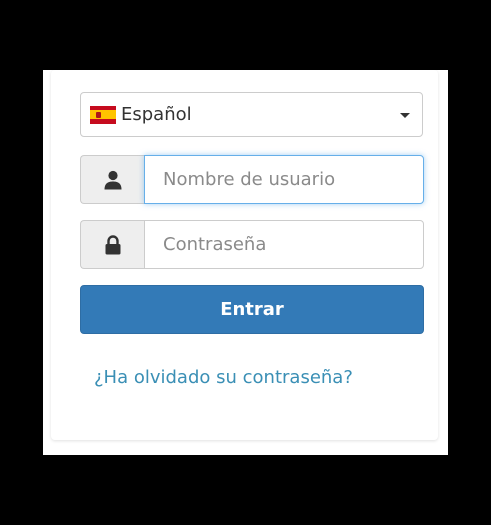 The height and width of the screenshot is (525, 491). What do you see at coordinates (405, 115) in the screenshot?
I see `caret-down-icon` at bounding box center [405, 115].